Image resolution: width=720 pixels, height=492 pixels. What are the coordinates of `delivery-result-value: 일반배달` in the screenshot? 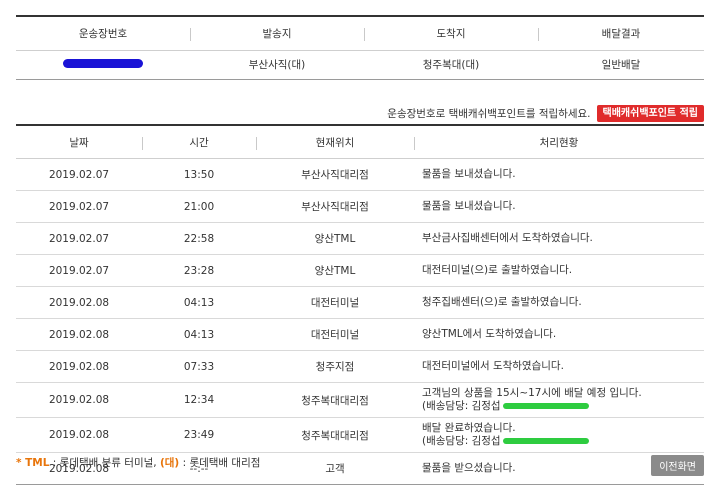 It's located at (621, 65).